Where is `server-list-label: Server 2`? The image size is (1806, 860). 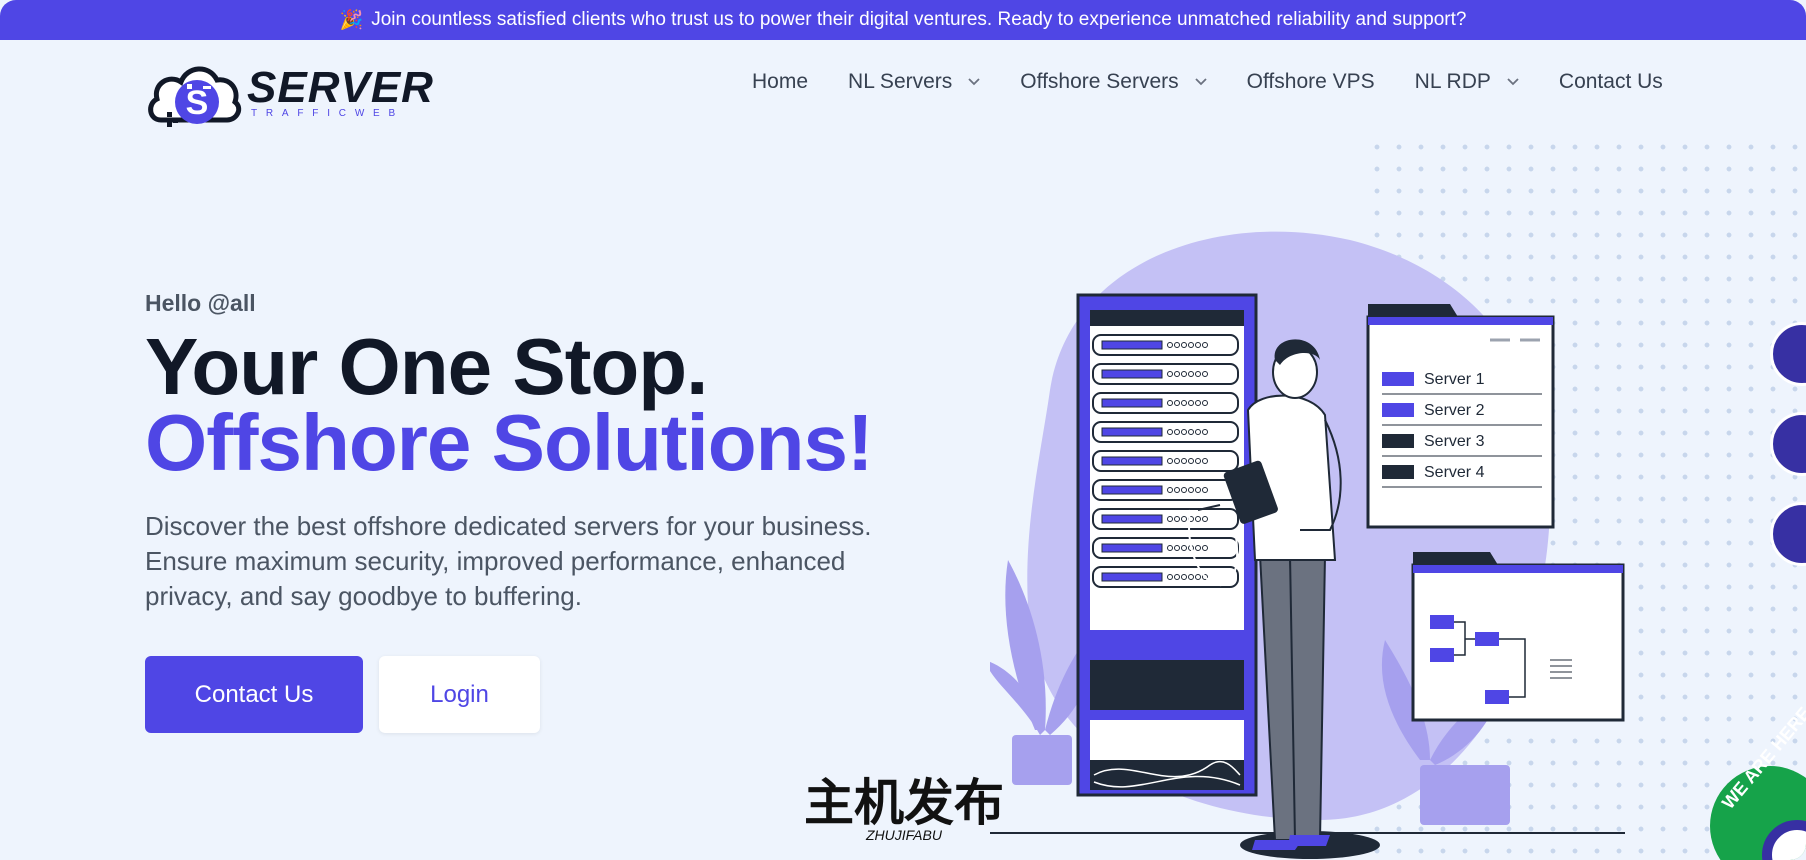
server-list-label: Server 2 is located at coordinates (1454, 410).